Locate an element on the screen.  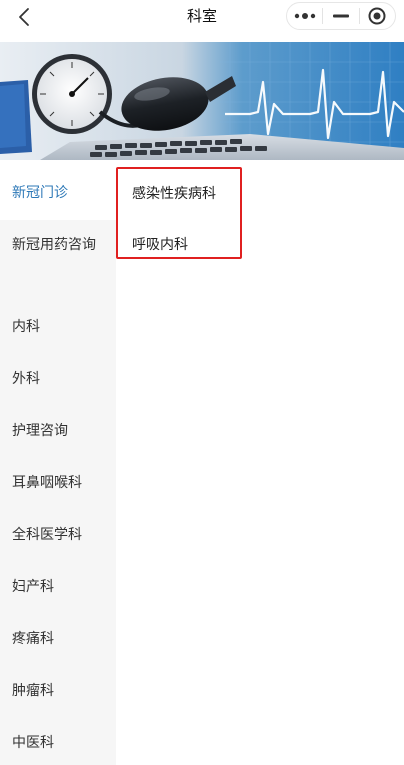
sidebar-item-internal-medicine: 内科 is located at coordinates (58, 327).